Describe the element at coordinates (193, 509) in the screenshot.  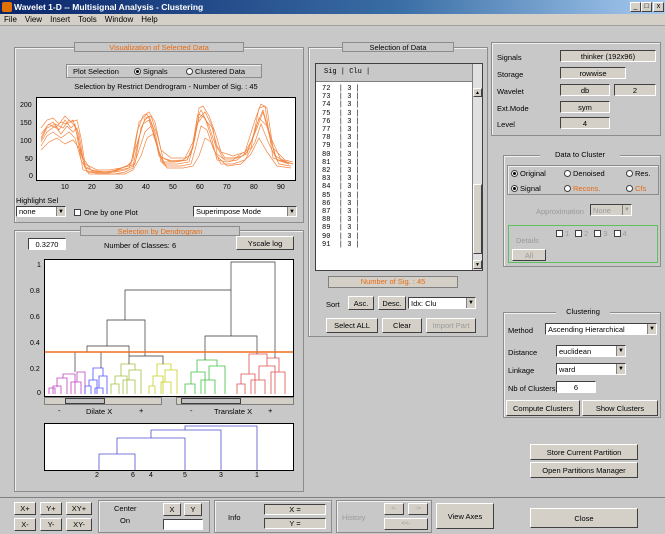
I see `center-y-button: Y` at that location.